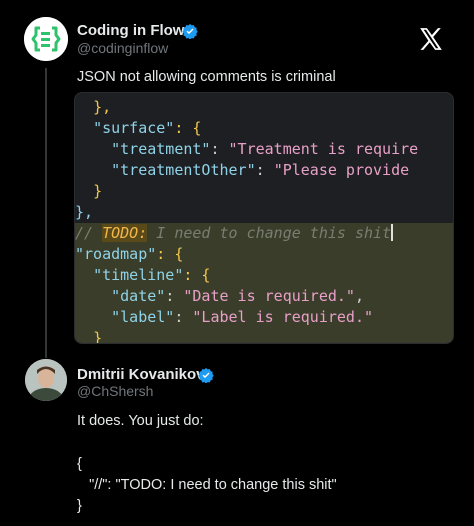 The height and width of the screenshot is (526, 474). What do you see at coordinates (79, 464) in the screenshot?
I see `reply-code-line: {` at bounding box center [79, 464].